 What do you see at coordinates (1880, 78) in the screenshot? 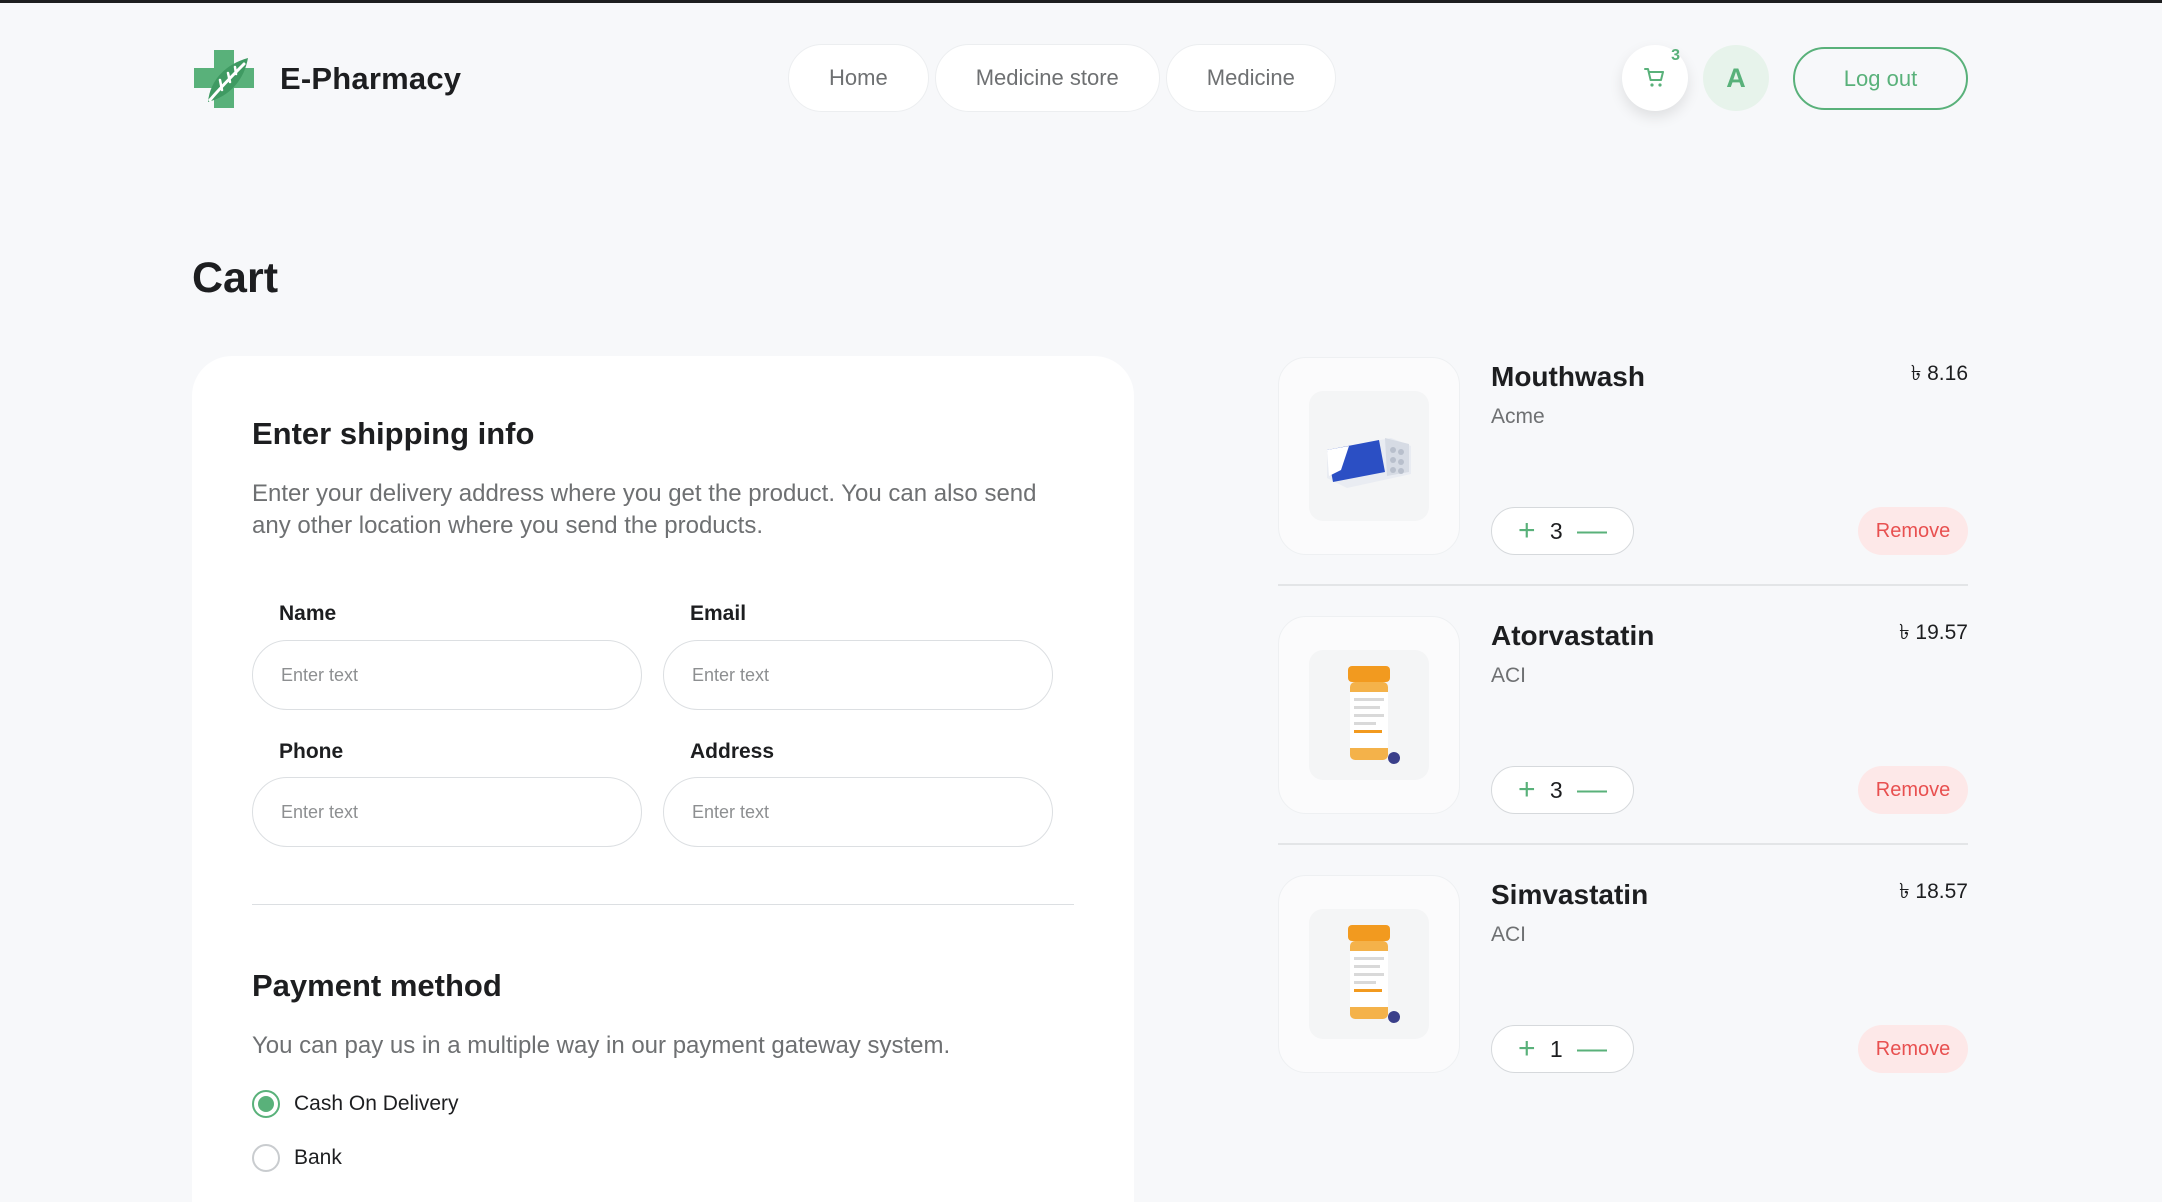
I see `logout-button: Log out` at bounding box center [1880, 78].